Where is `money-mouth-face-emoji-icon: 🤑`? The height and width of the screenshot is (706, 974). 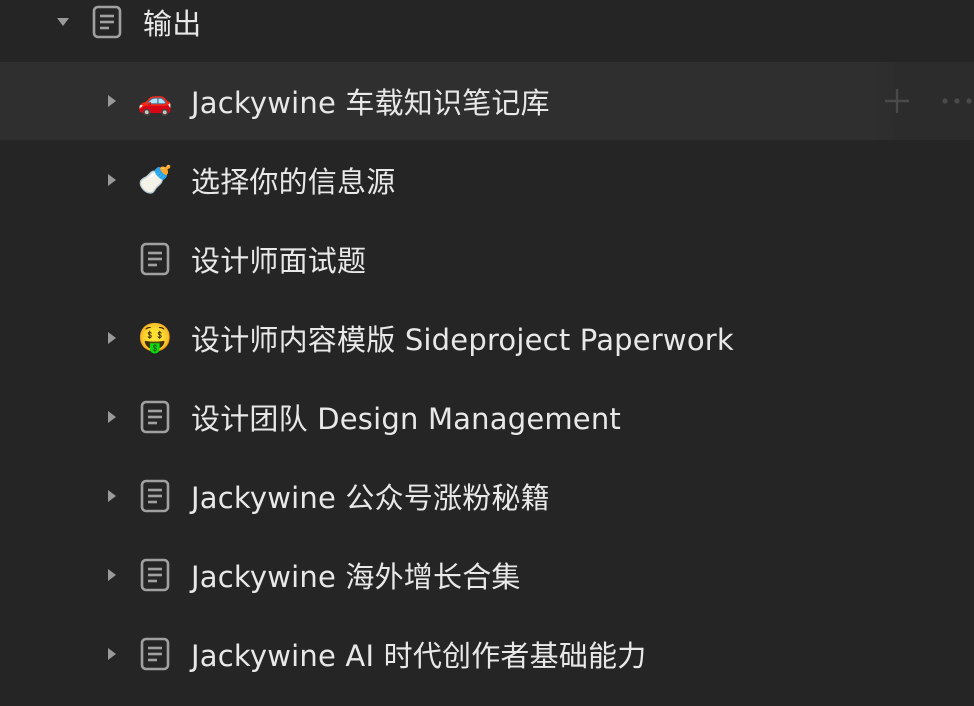
money-mouth-face-emoji-icon: 🤑 is located at coordinates (155, 337).